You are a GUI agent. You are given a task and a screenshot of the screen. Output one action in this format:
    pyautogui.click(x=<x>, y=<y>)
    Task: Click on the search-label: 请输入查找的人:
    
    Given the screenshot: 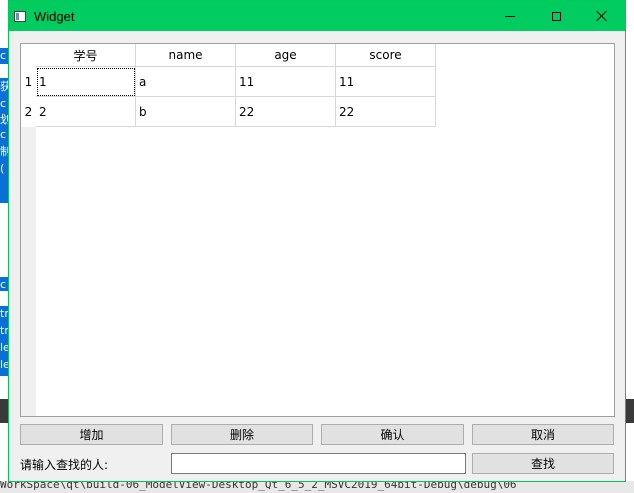 What is the action you would take?
    pyautogui.click(x=64, y=465)
    